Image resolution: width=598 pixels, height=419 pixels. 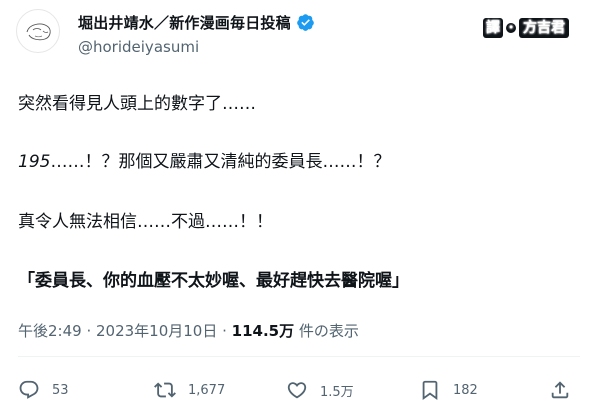 What do you see at coordinates (299, 356) in the screenshot?
I see `divider` at bounding box center [299, 356].